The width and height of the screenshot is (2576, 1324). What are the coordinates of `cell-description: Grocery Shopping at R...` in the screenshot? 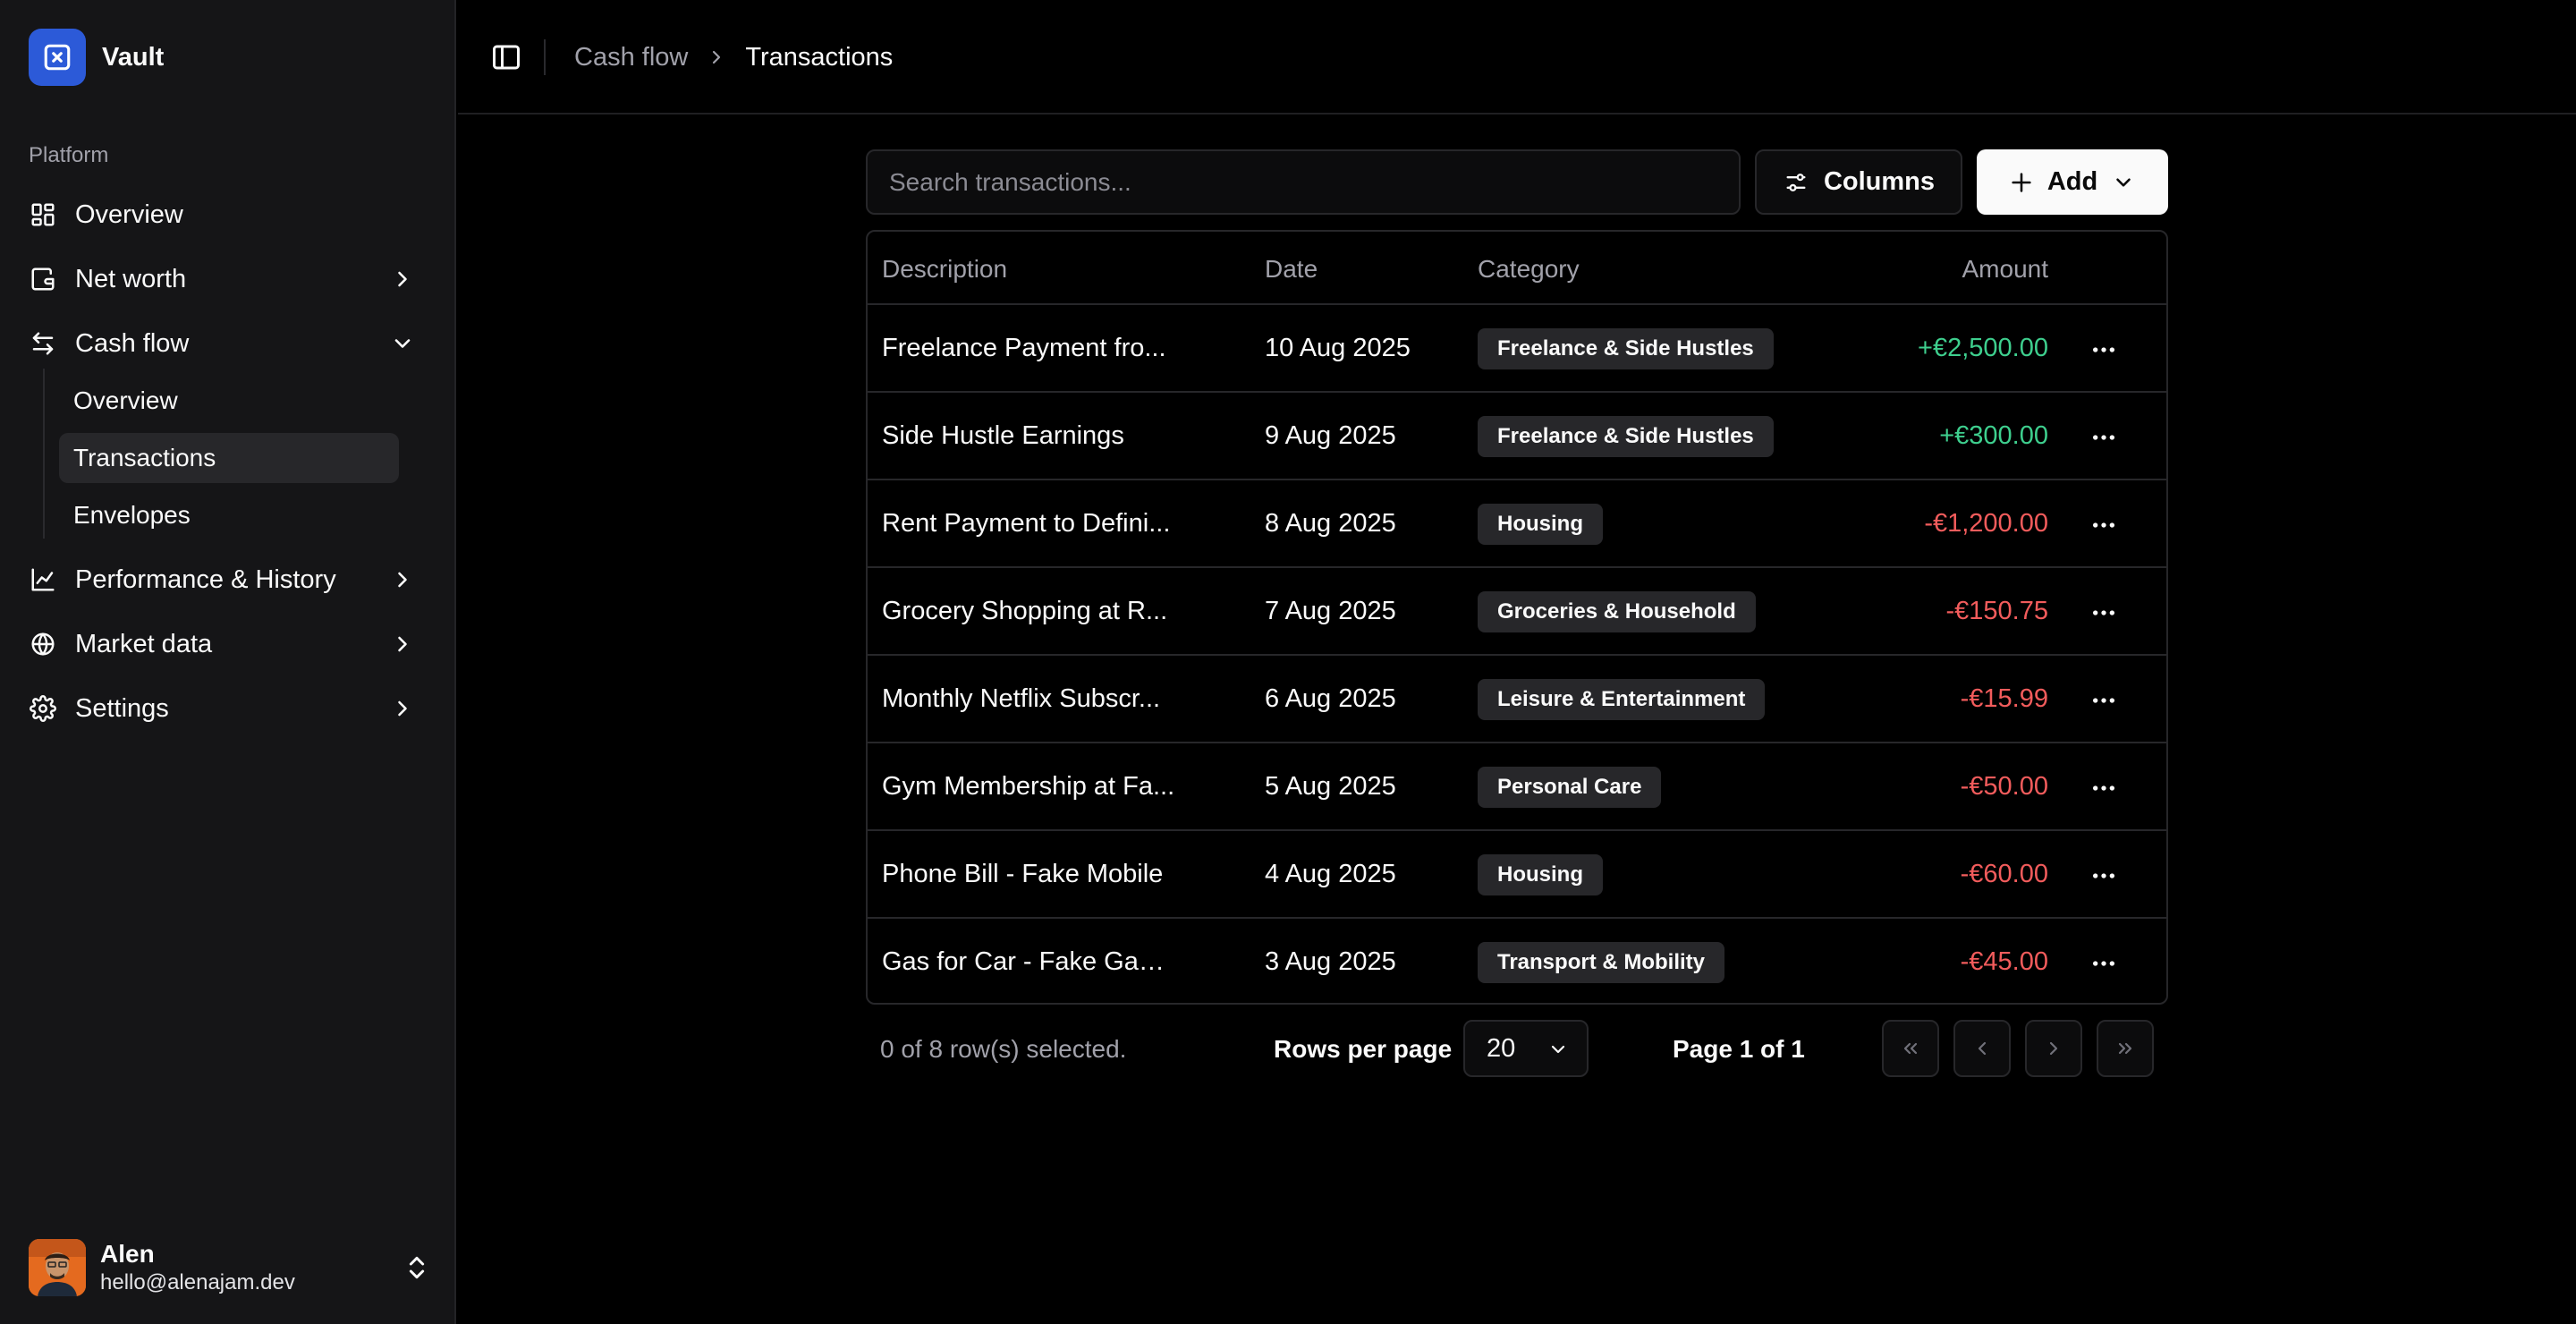 It's located at (1025, 611).